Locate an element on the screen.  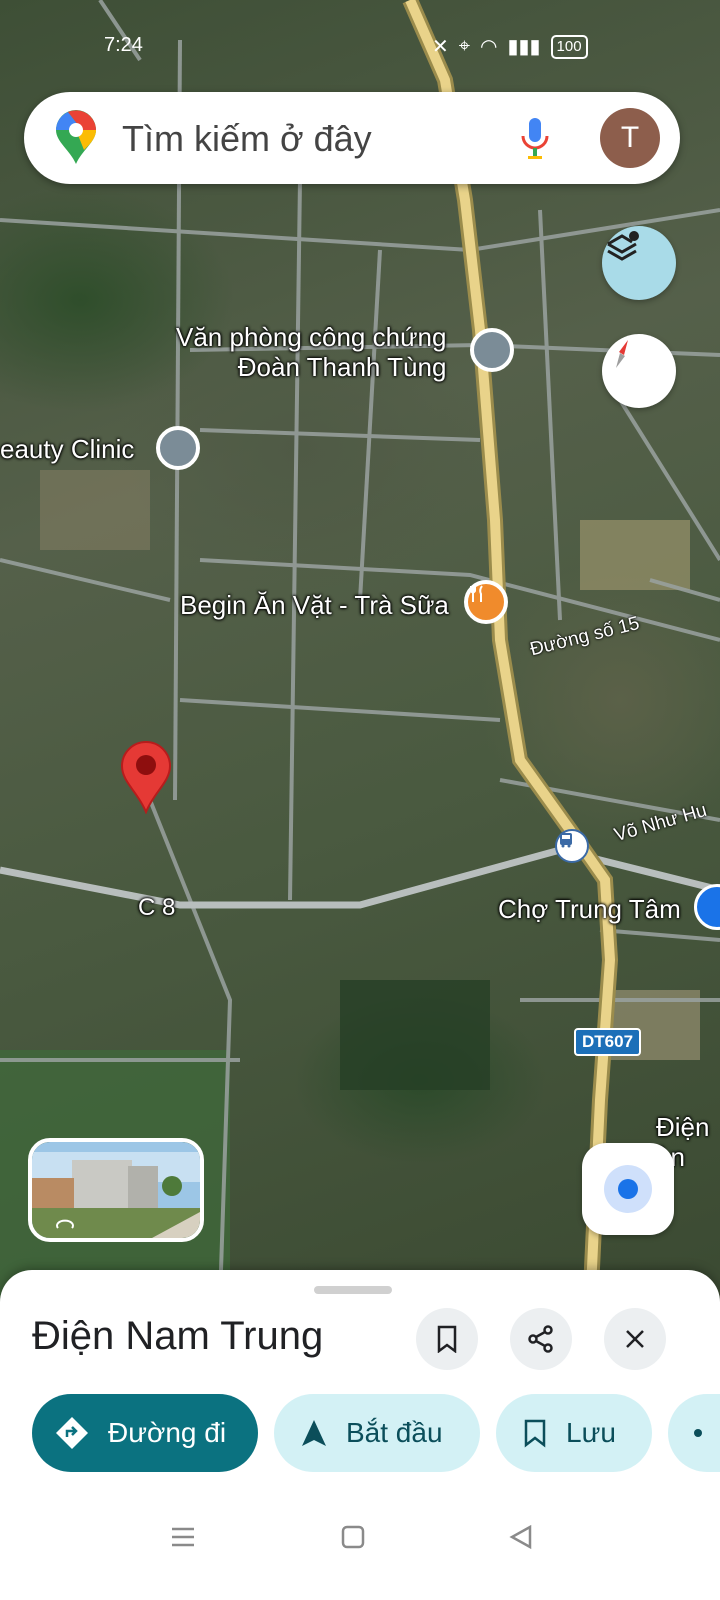
clinic-label: eauty Clinic is located at coordinates (67, 449).